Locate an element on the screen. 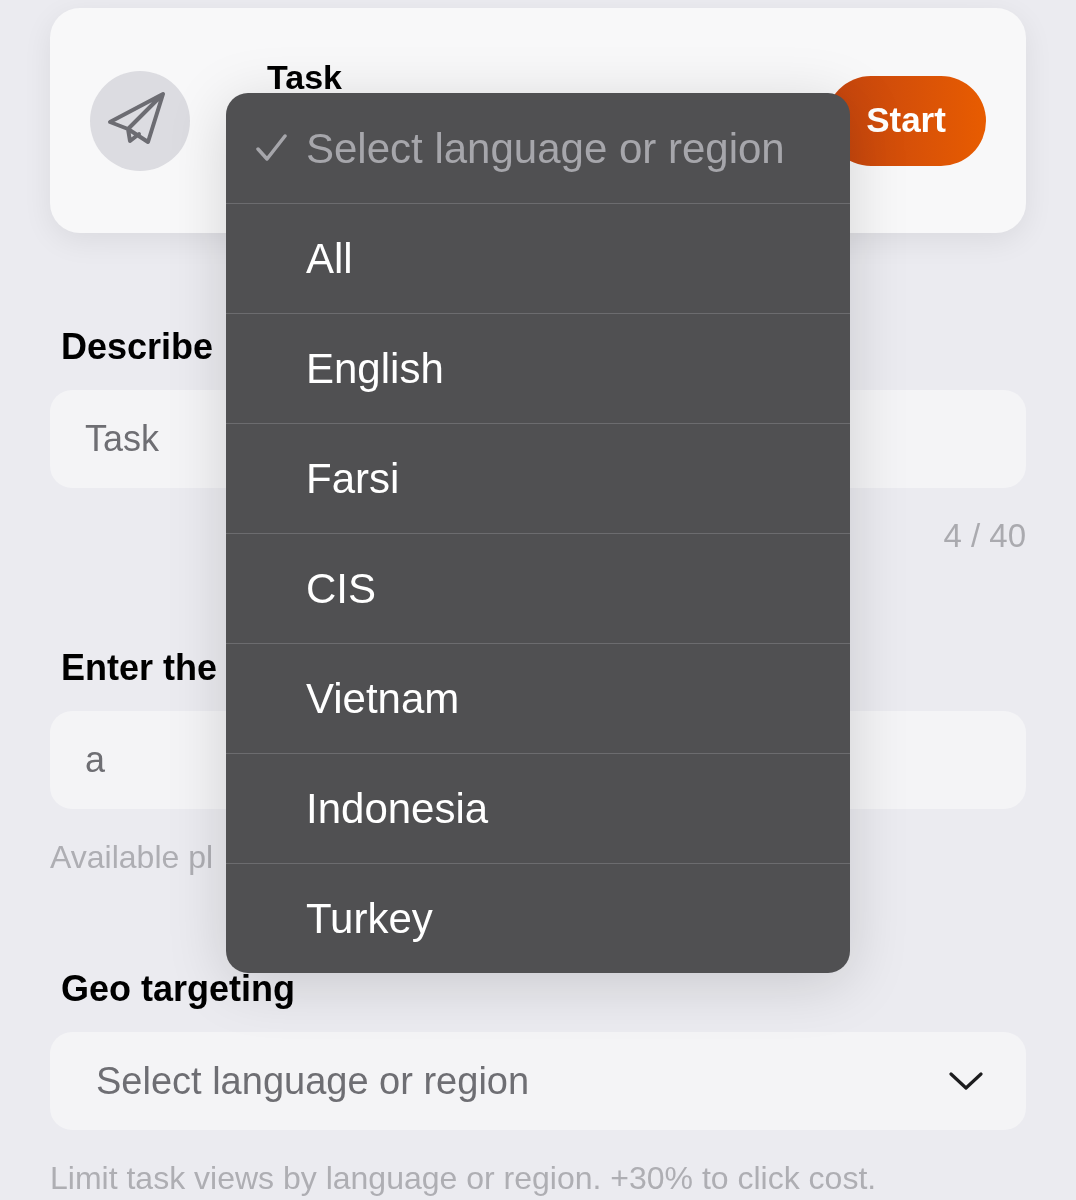  menu-option: CIS is located at coordinates (538, 588).